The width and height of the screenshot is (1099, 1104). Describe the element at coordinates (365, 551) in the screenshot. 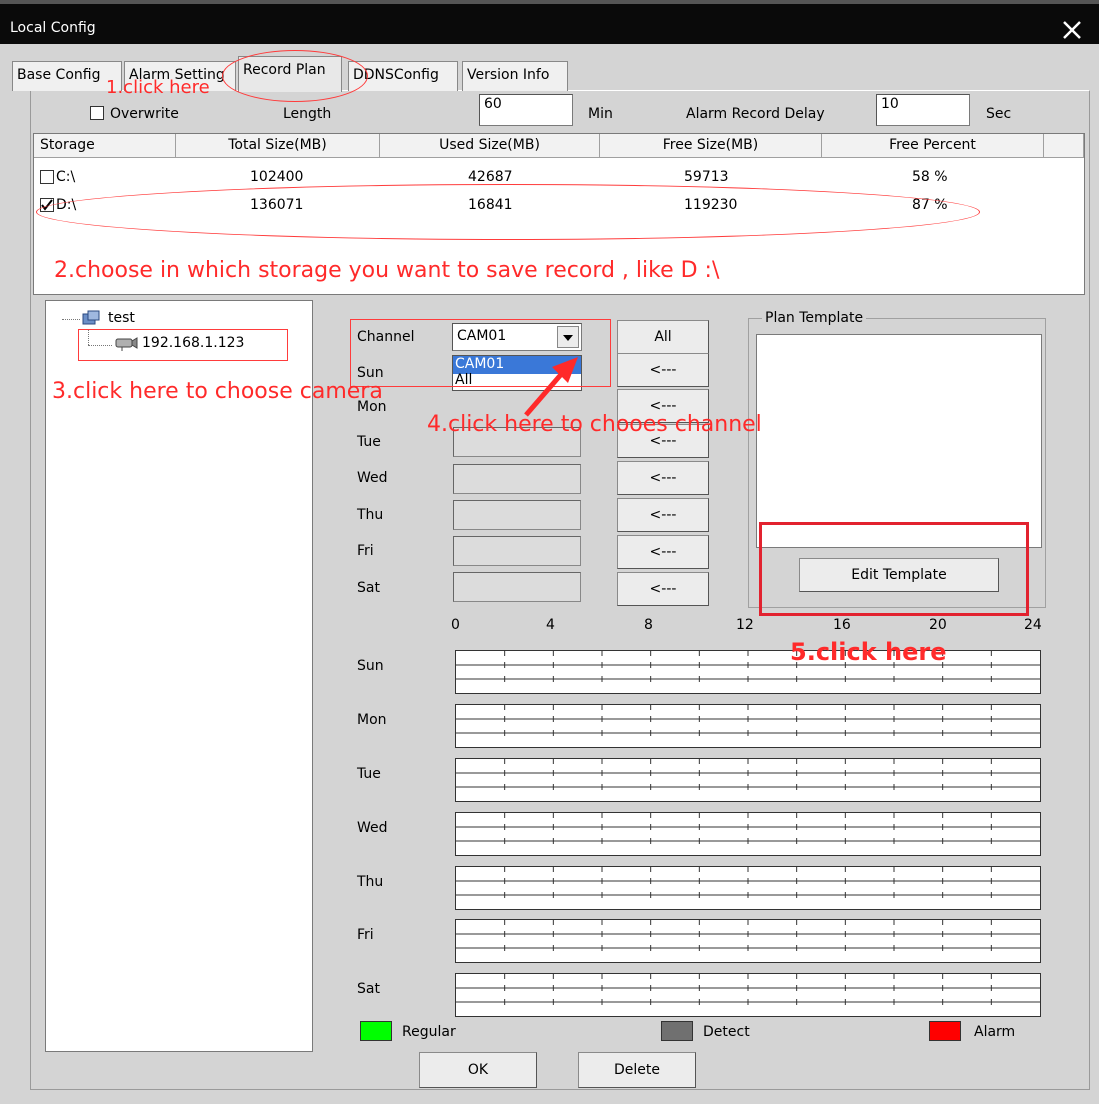

I see `day-label-fri: Fri` at that location.